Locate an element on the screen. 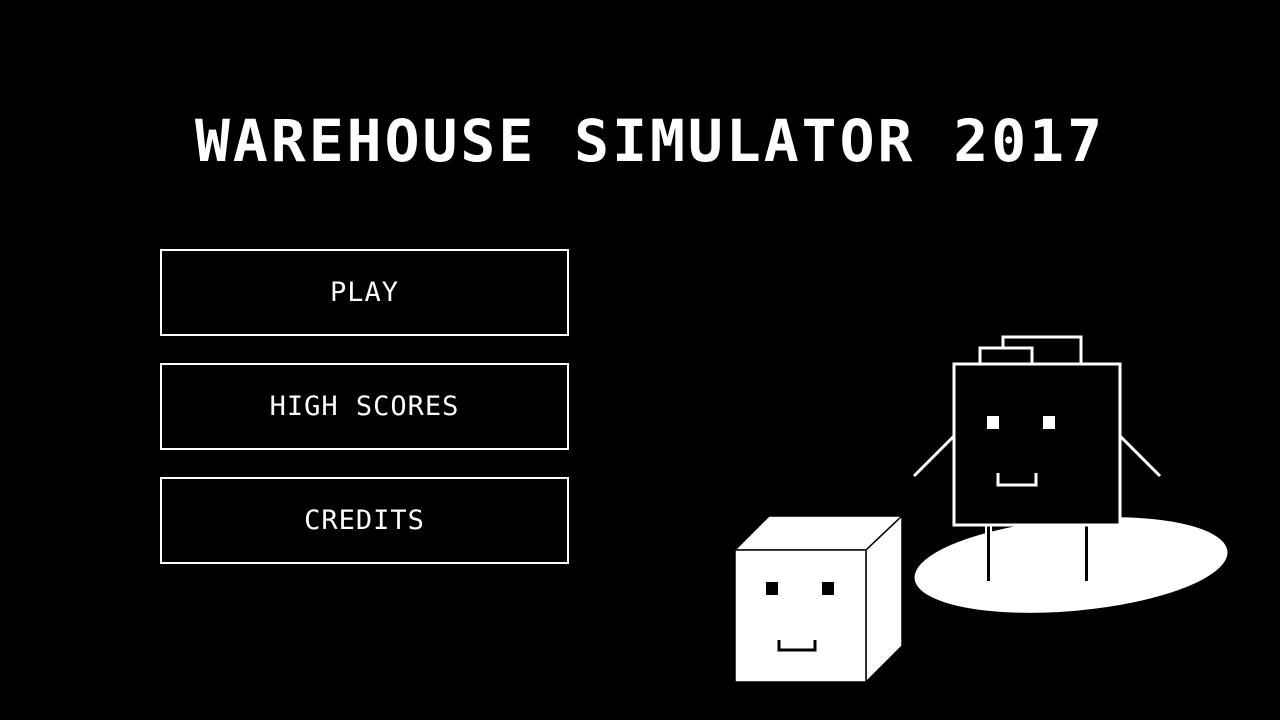  cube-eye-right is located at coordinates (828, 588).